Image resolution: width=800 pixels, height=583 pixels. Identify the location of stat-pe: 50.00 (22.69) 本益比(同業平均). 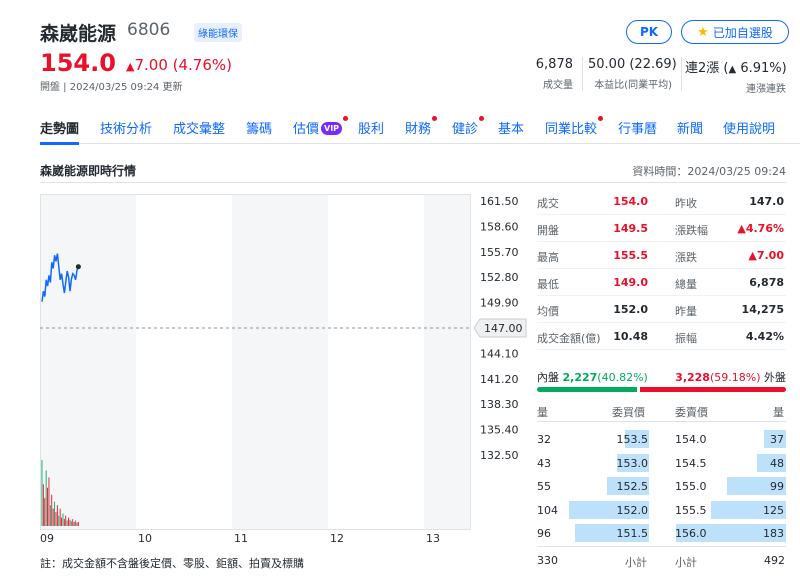
(632, 74).